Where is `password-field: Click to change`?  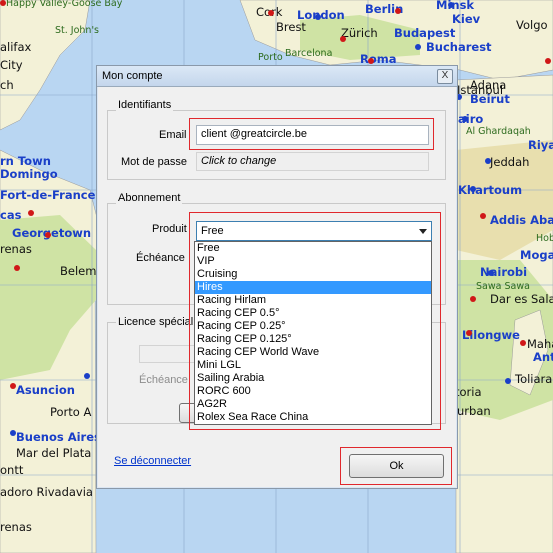 password-field: Click to change is located at coordinates (312, 161).